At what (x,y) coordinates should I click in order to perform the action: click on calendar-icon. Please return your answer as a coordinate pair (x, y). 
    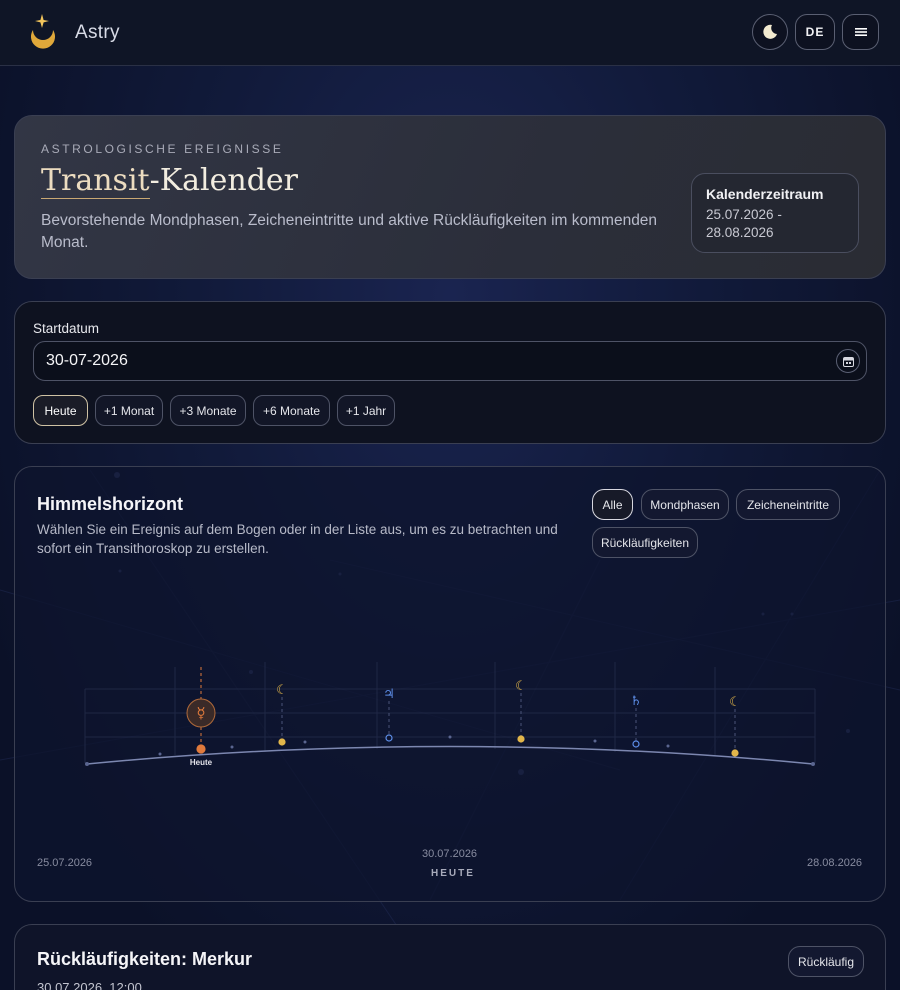
    Looking at the image, I should click on (848, 361).